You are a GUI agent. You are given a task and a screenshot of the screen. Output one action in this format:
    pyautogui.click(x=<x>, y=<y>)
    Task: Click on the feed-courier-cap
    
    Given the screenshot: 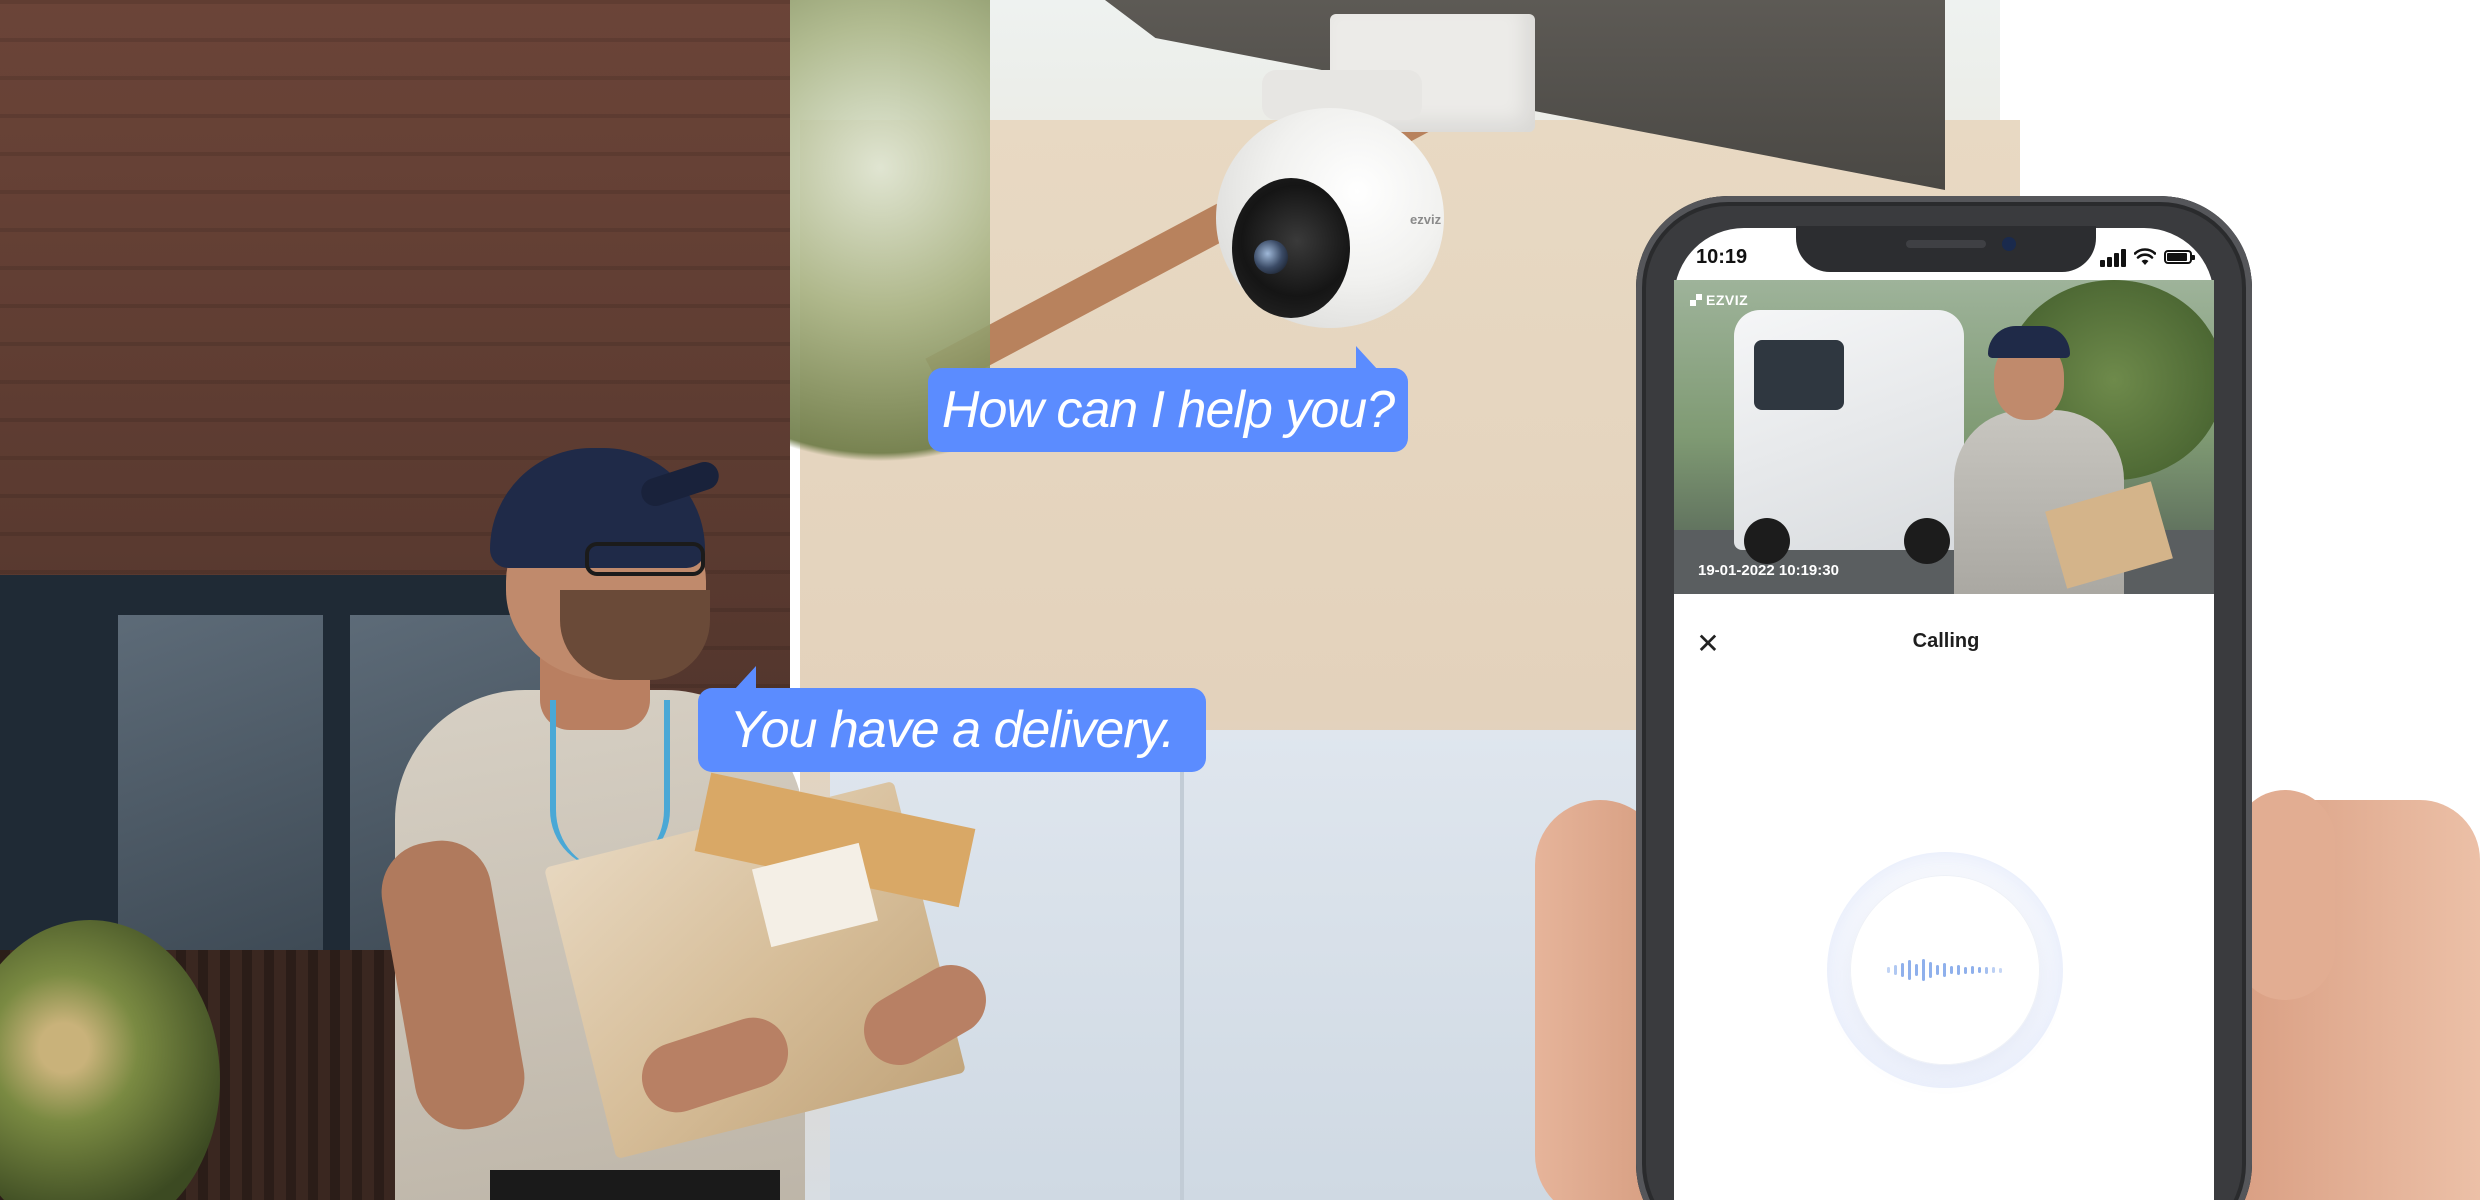 What is the action you would take?
    pyautogui.click(x=2029, y=342)
    